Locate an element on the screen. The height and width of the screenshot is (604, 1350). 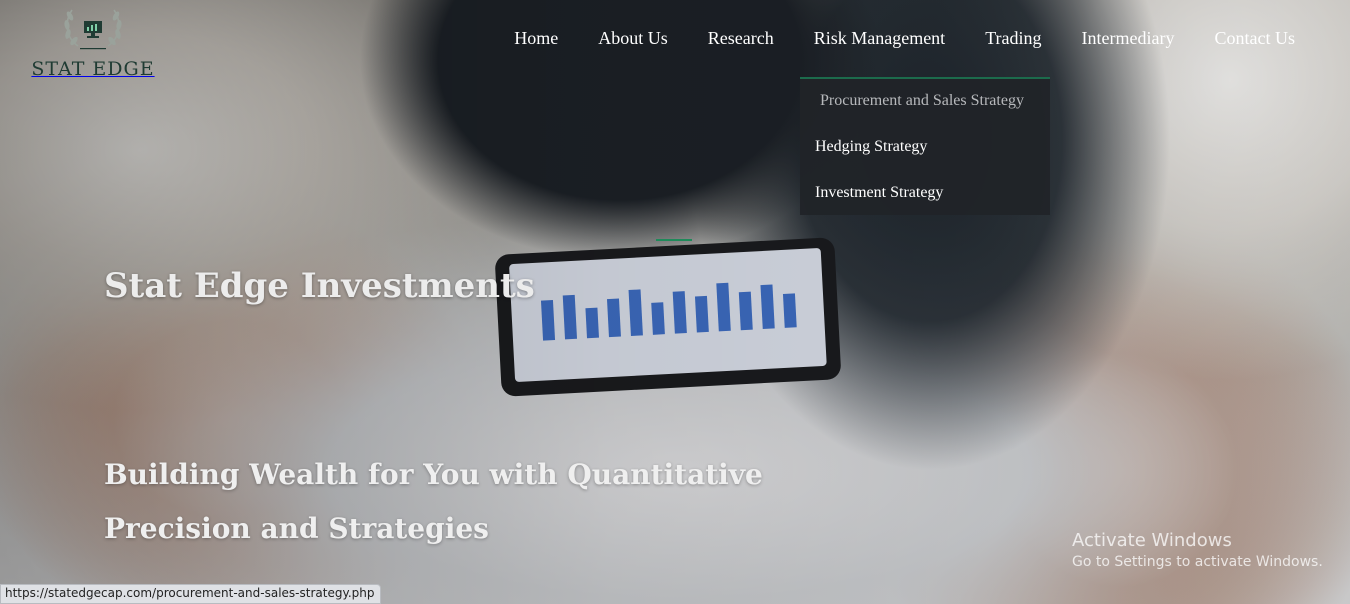
dropdown-item-hedging-strategy: Hedging Strategy is located at coordinates (925, 148).